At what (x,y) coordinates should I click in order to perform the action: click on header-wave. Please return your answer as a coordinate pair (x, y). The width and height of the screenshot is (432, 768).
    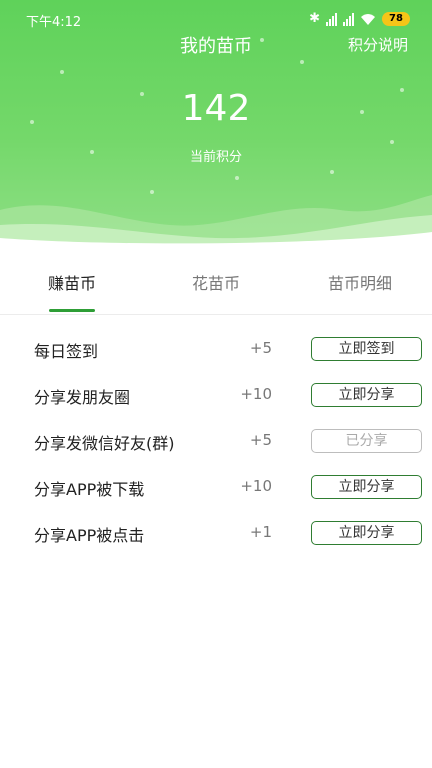
    Looking at the image, I should click on (216, 222).